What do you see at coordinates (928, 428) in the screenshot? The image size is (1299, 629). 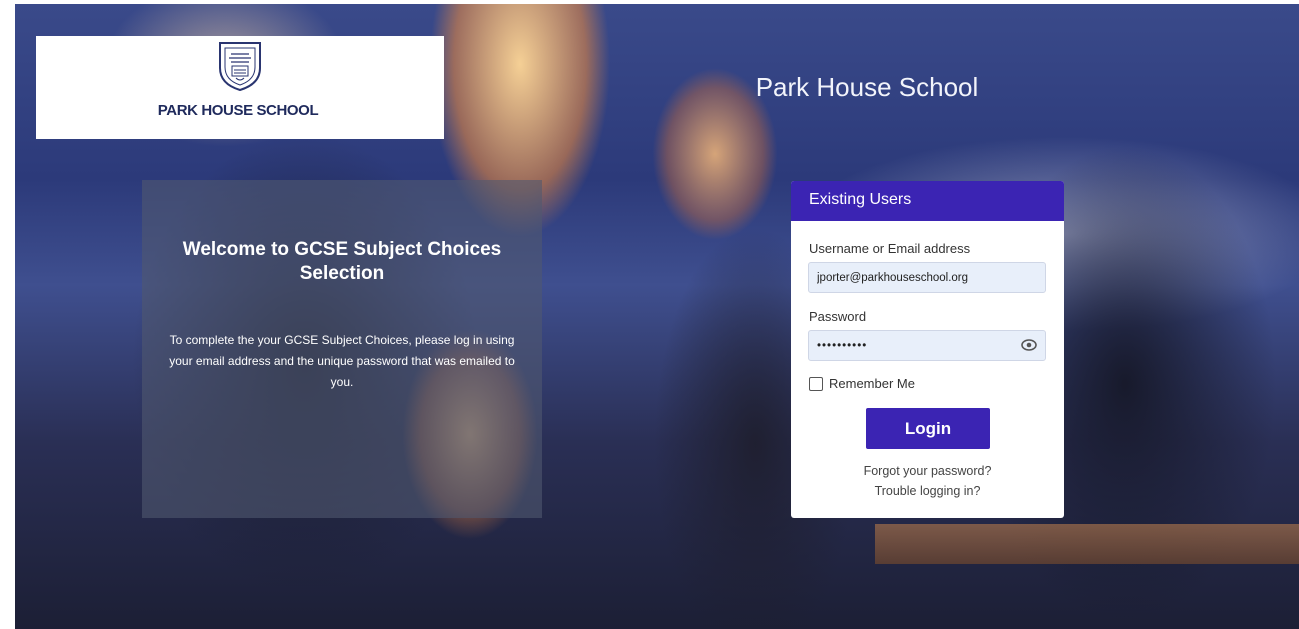 I see `login-button: Login` at bounding box center [928, 428].